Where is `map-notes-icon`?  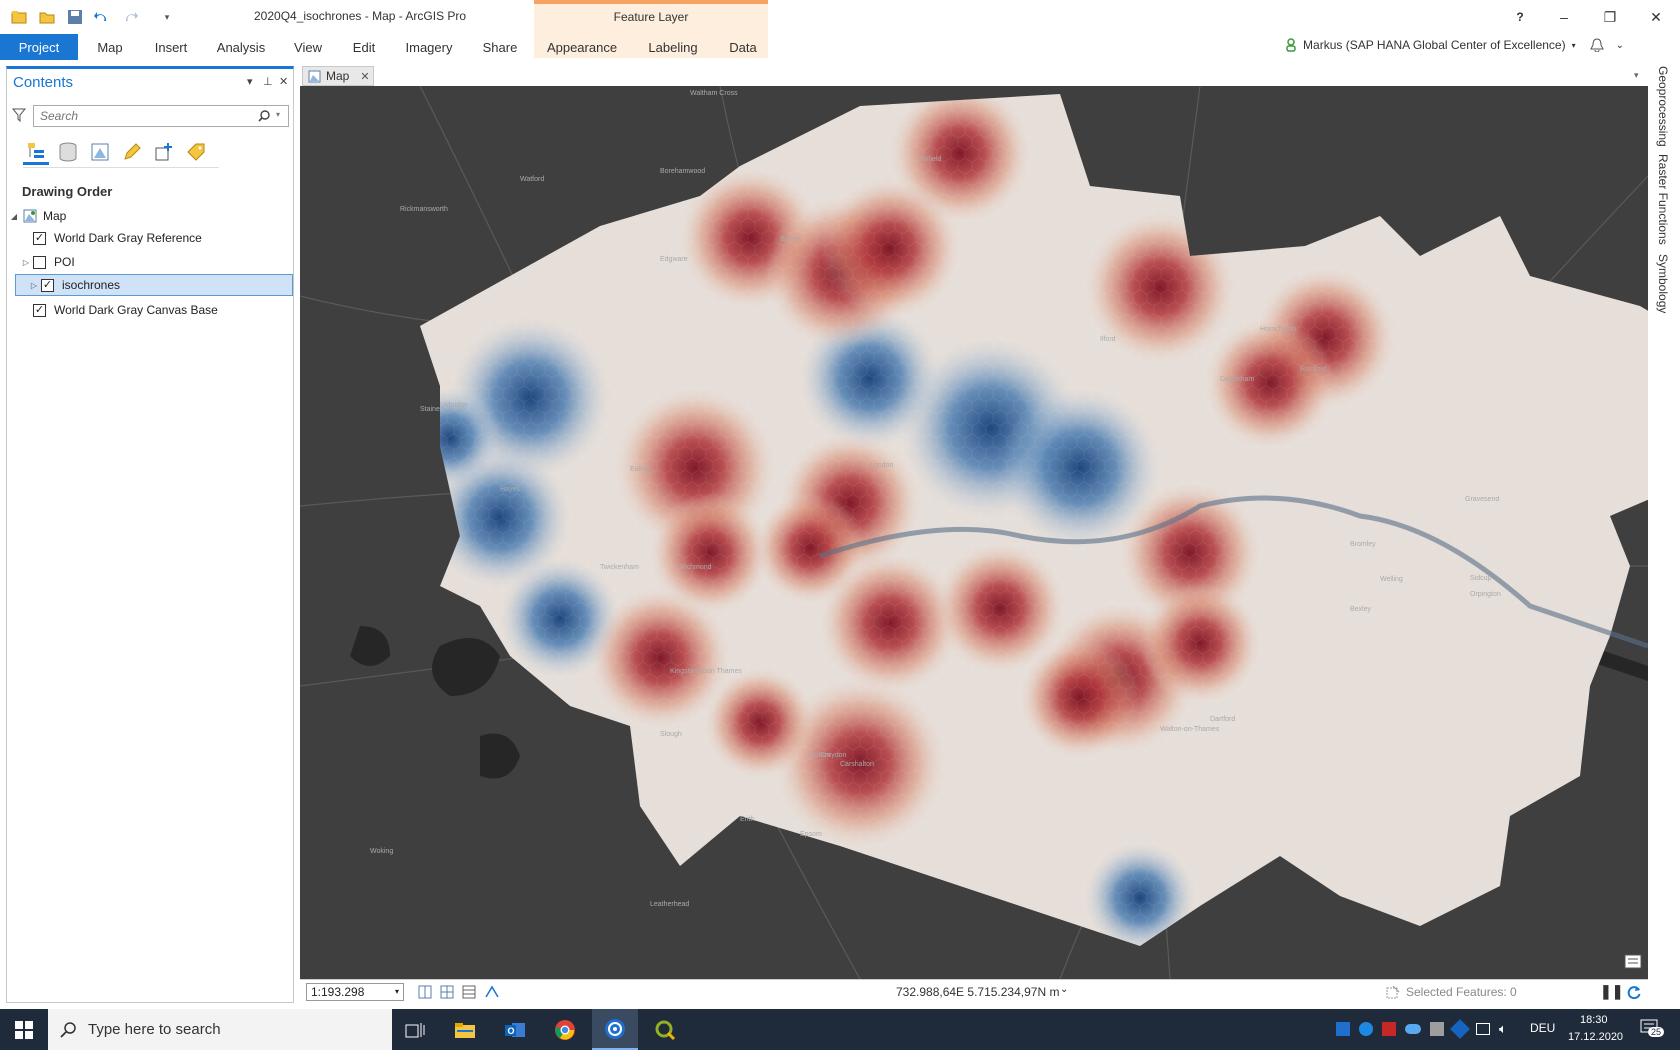
map-notes-icon is located at coordinates (1633, 962).